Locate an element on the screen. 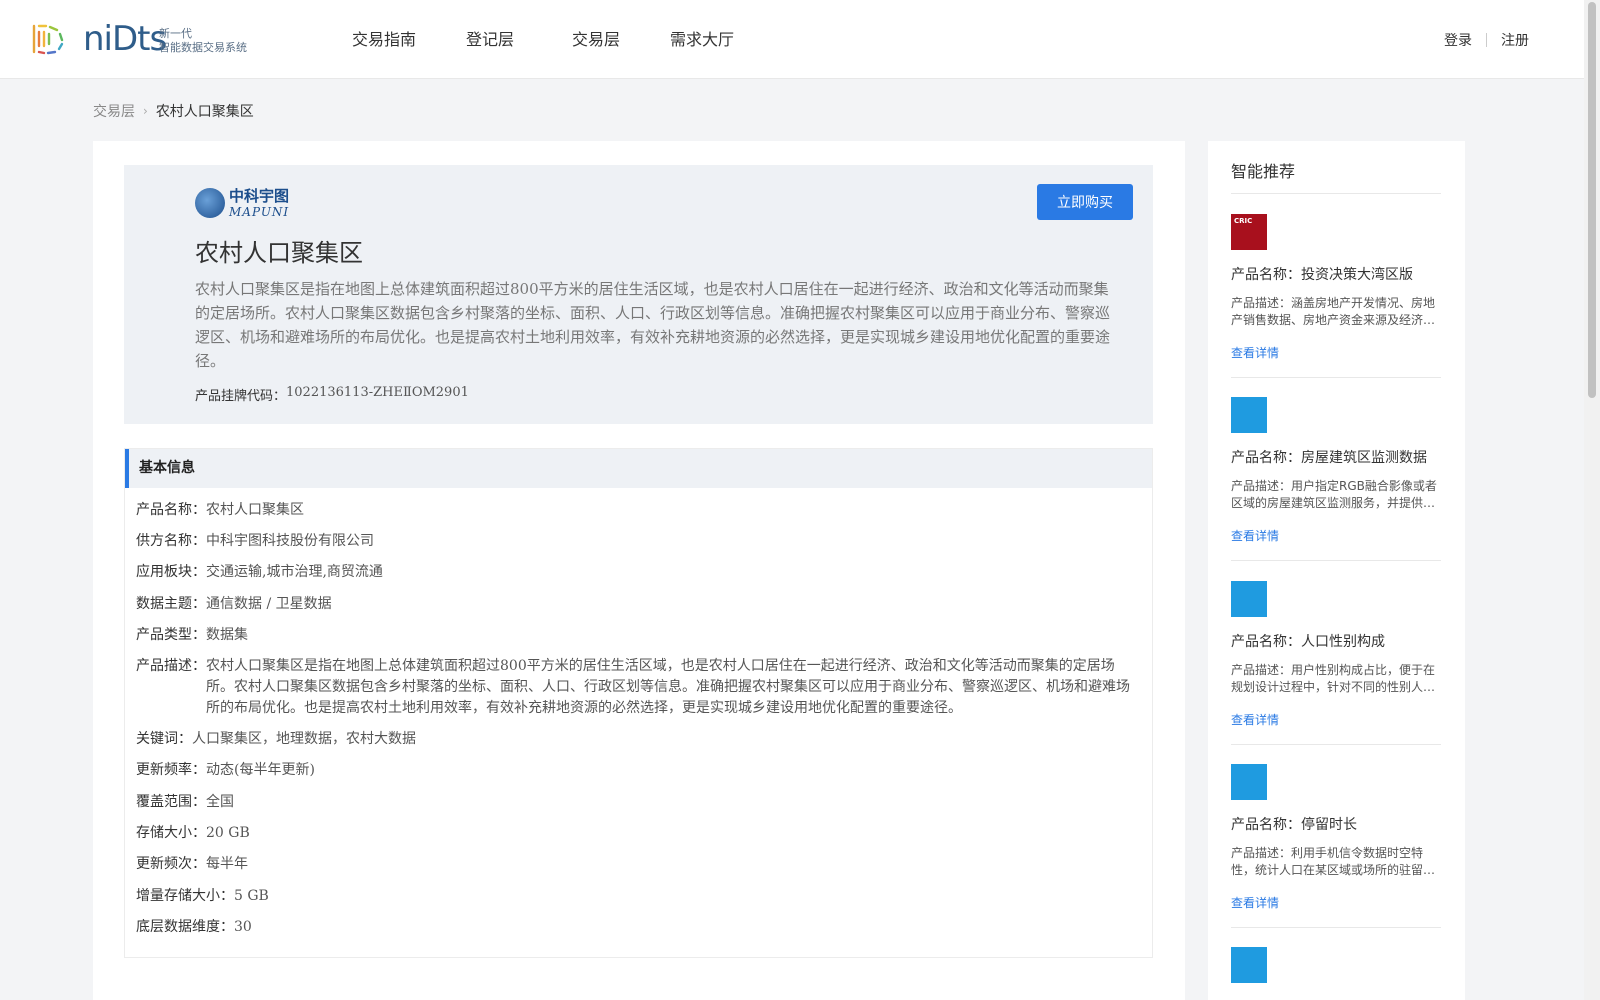 Image resolution: width=1600 pixels, height=1000 pixels. breadcrumb-current: 农村人口聚集区 is located at coordinates (204, 112).